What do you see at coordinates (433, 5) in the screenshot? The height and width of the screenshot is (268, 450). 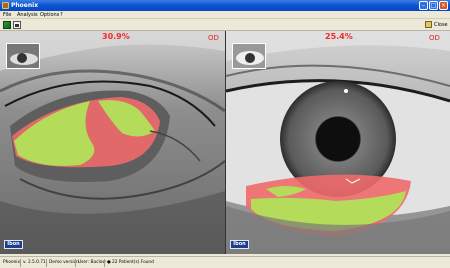 I see `maximize-button: □` at bounding box center [433, 5].